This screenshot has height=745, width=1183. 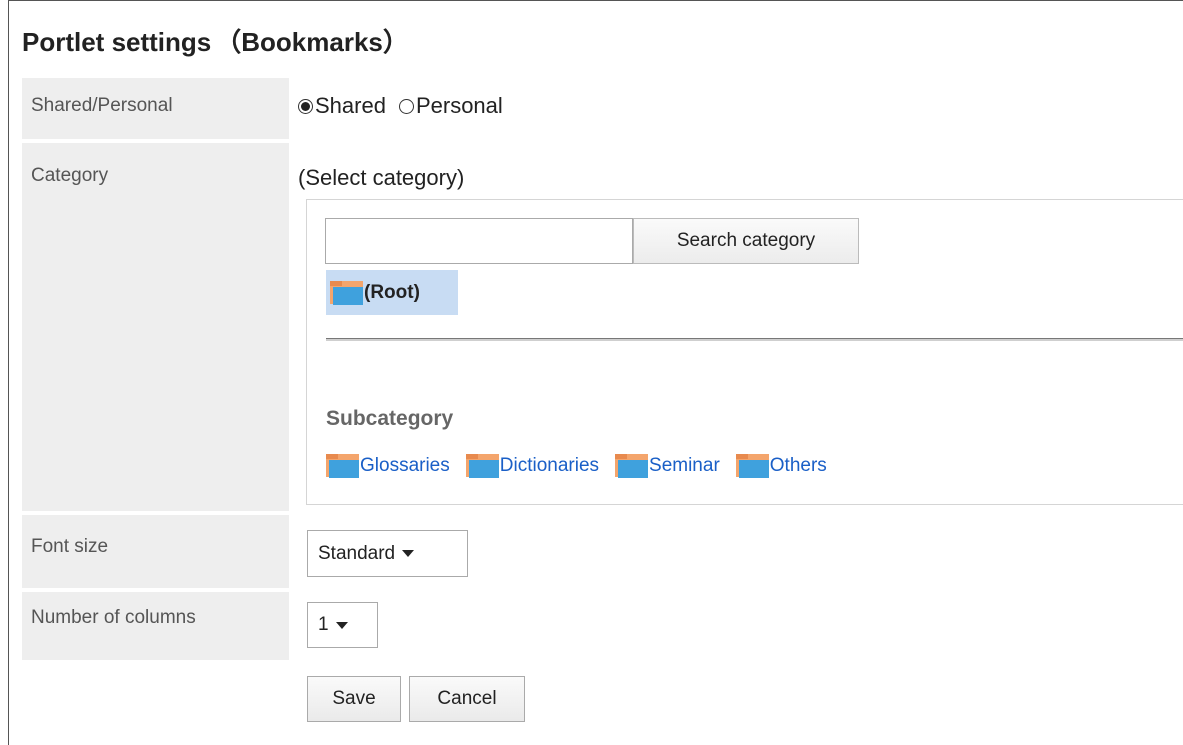 I want to click on save-button: Save, so click(x=354, y=699).